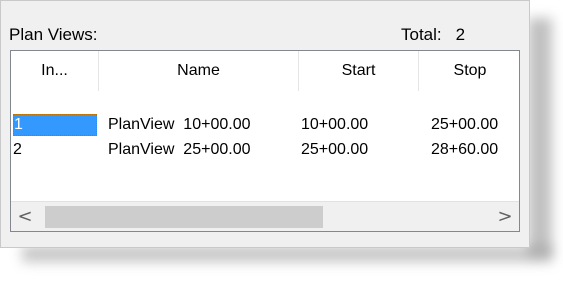 Image resolution: width=563 pixels, height=289 pixels. I want to click on row-stop: 25+00.00, so click(465, 124).